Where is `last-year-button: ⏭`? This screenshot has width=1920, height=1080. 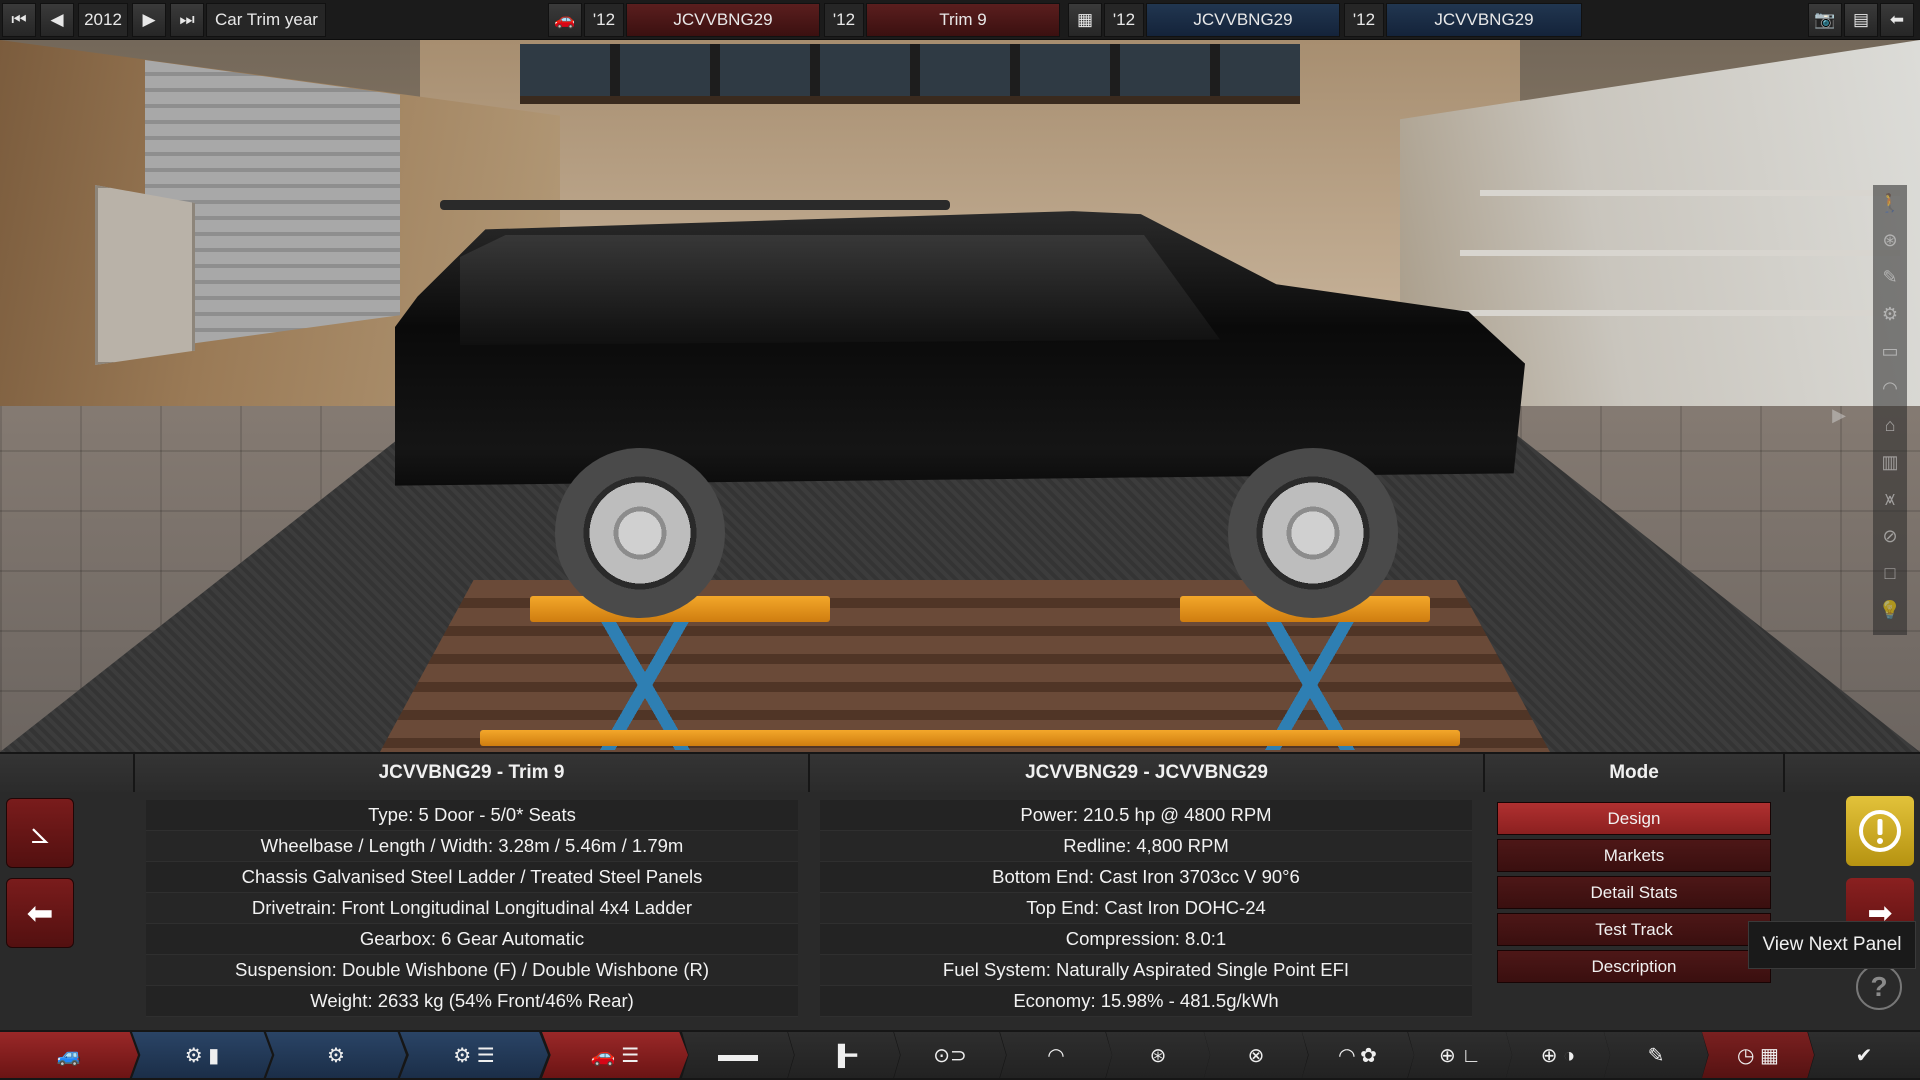
last-year-button: ⏭ is located at coordinates (187, 20).